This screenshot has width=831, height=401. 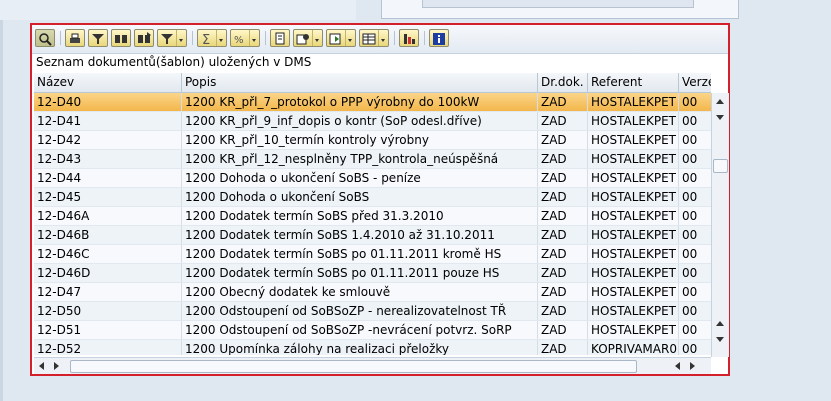 I want to click on spreadsheet-button, so click(x=341, y=38).